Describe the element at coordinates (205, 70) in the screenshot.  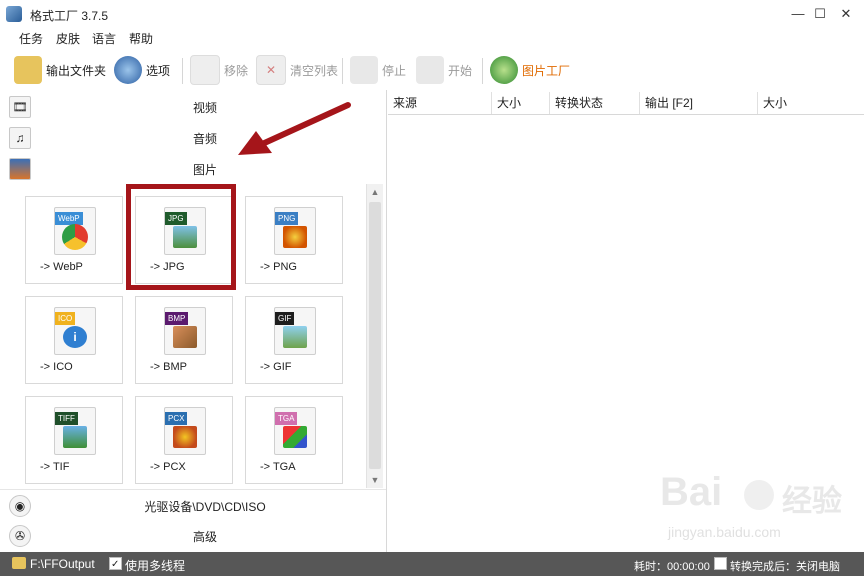
I see `remove-file-icon` at that location.